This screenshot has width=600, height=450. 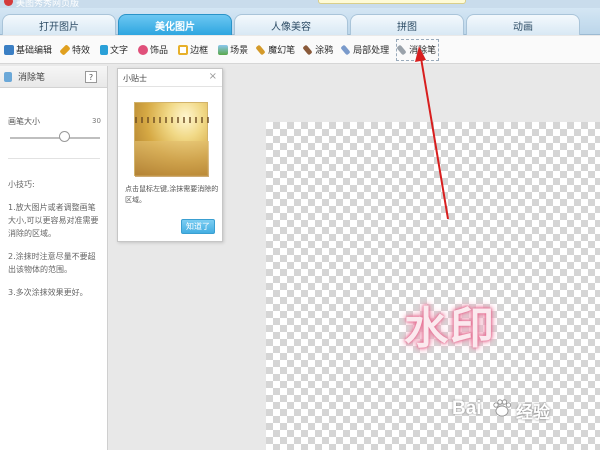 I want to click on tab-label: 人像美容, so click(x=291, y=27).